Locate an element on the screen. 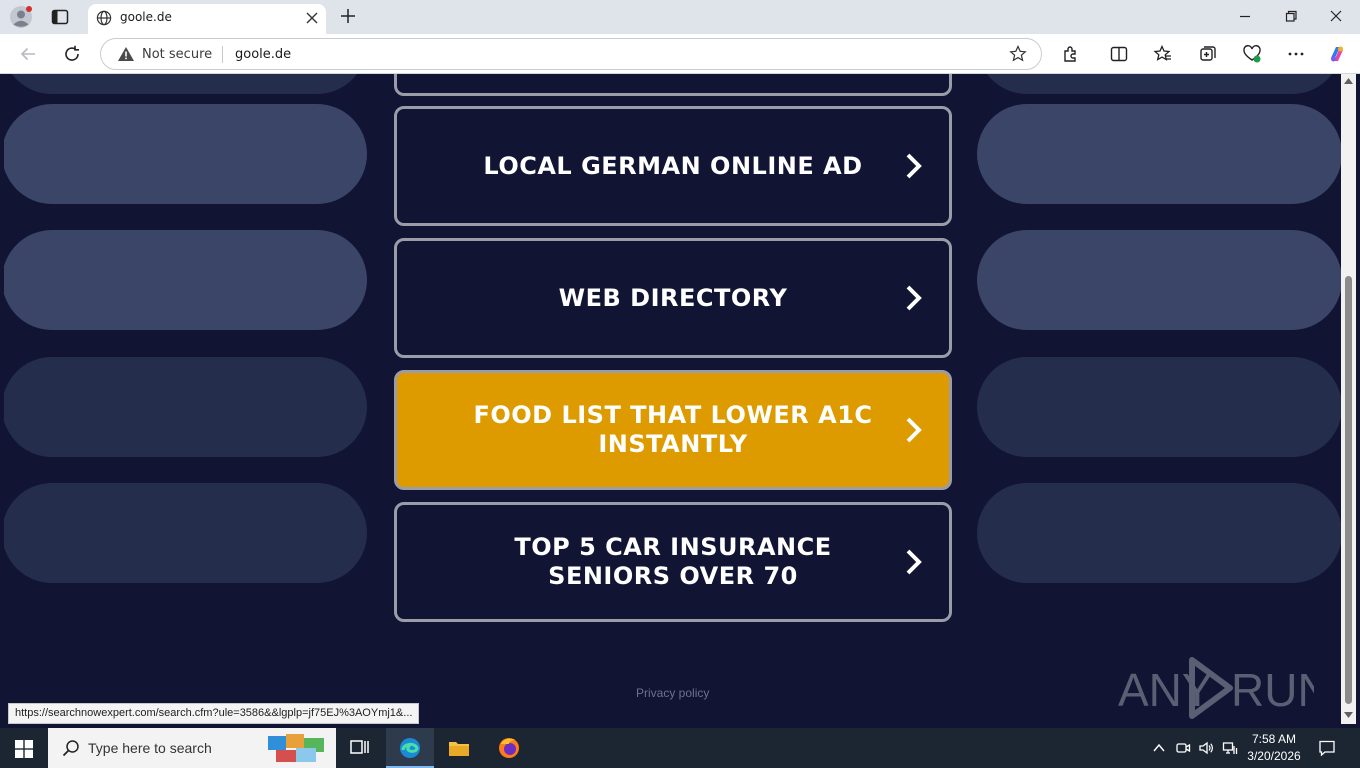  ad-link-local-german-online-ad: LOCAL GERMAN ONLINE AD is located at coordinates (673, 166).